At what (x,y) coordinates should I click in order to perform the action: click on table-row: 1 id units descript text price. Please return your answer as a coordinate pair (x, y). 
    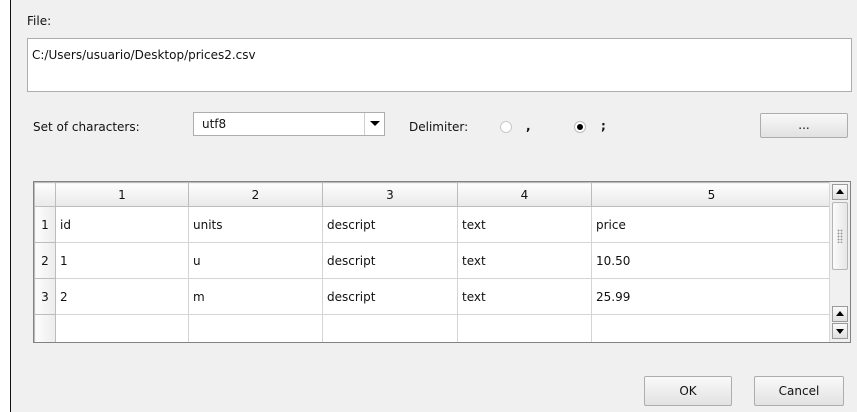
    Looking at the image, I should click on (433, 224).